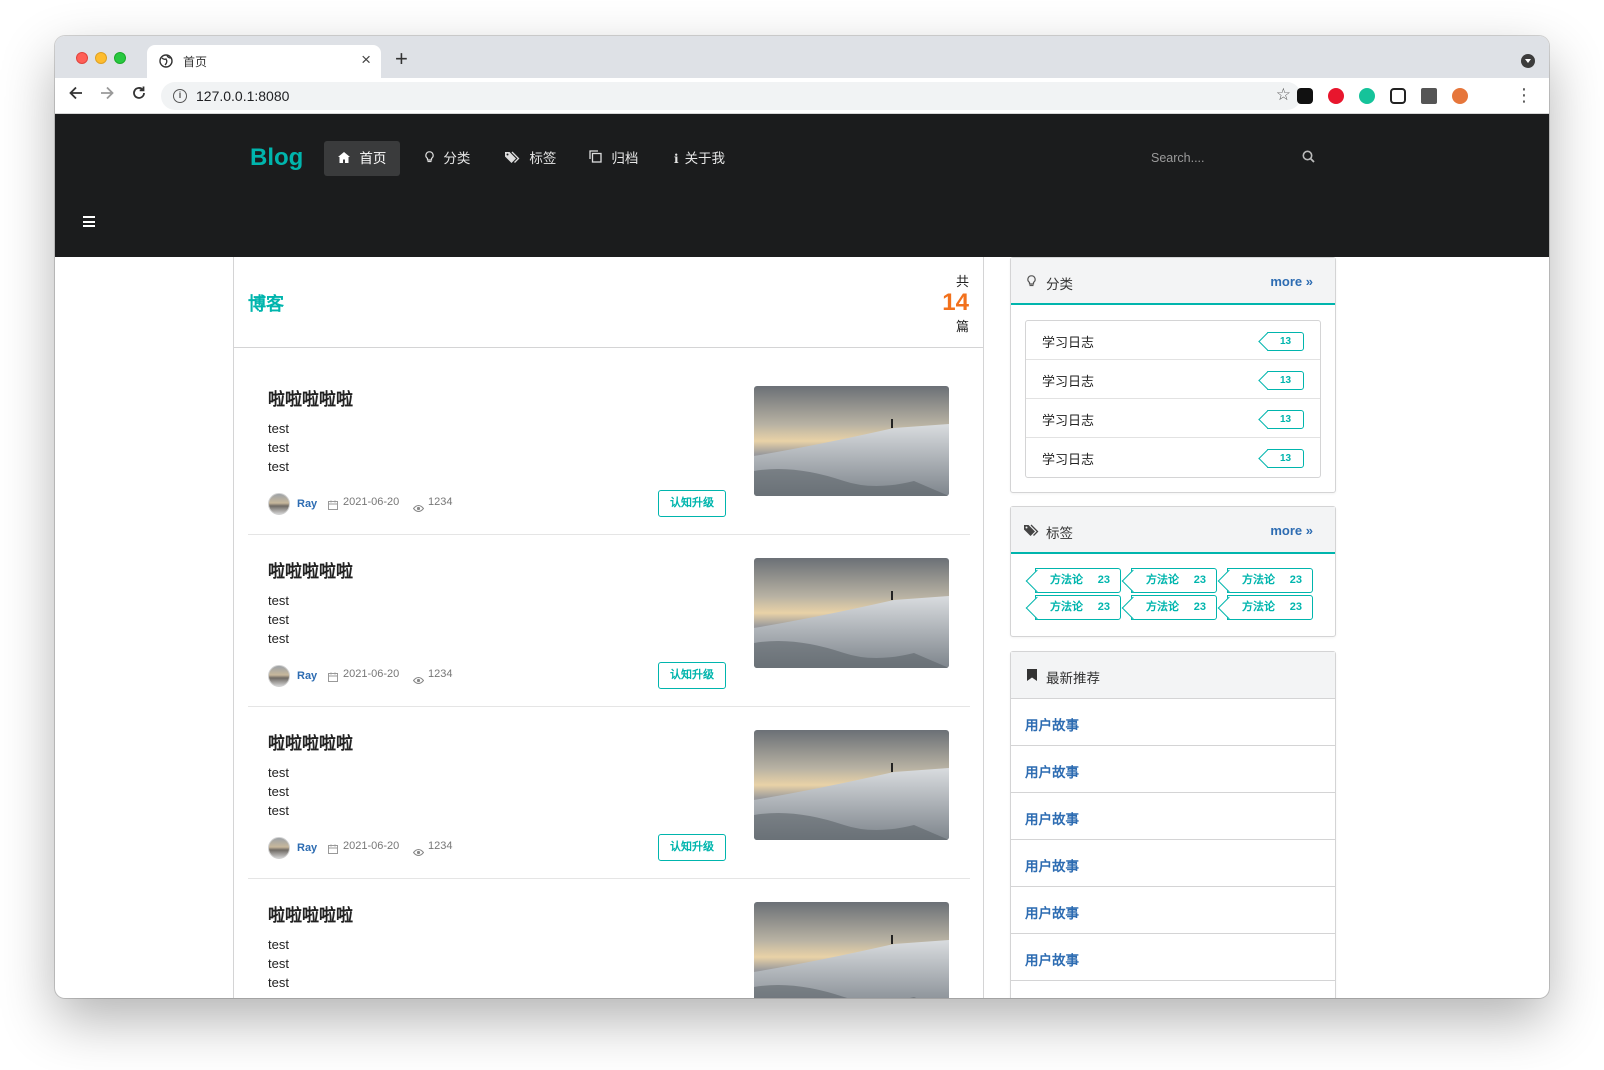 The image size is (1604, 1070). What do you see at coordinates (76, 96) in the screenshot?
I see `back-icon` at bounding box center [76, 96].